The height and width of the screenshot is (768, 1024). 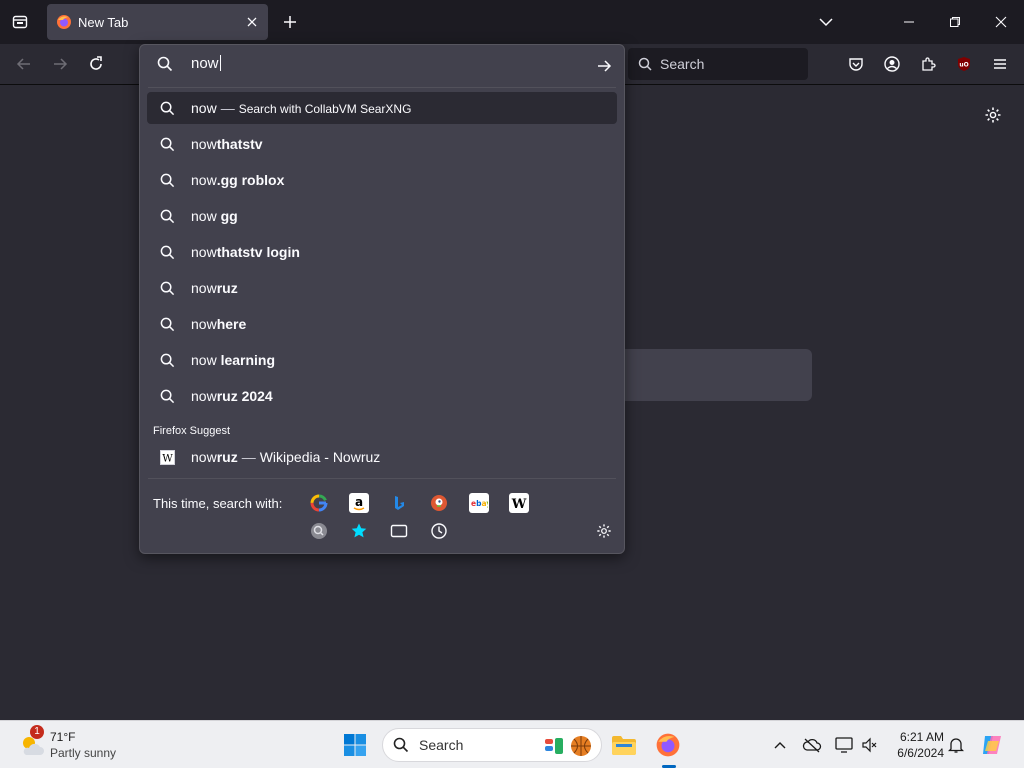 I want to click on restore-button, so click(x=955, y=22).